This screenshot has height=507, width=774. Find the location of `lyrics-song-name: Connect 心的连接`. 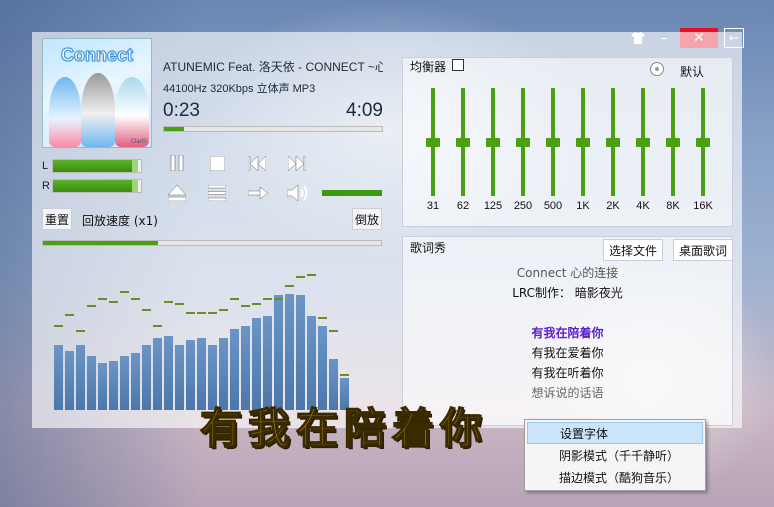

lyrics-song-name: Connect 心的连接 is located at coordinates (567, 273).